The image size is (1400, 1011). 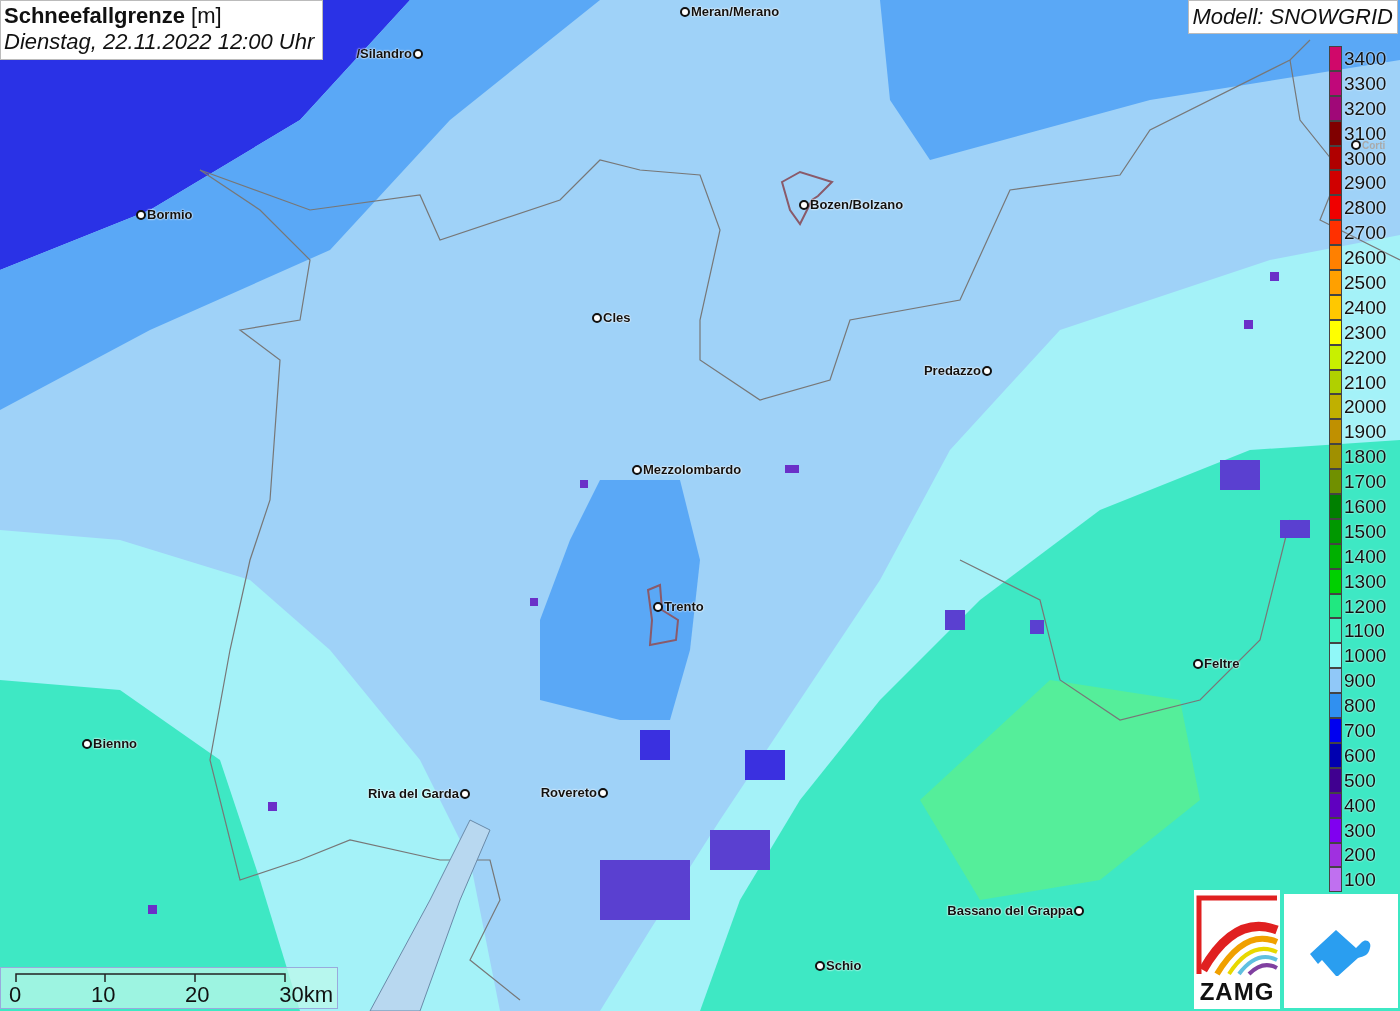 What do you see at coordinates (1365, 382) in the screenshot?
I see `legend-label: 2100` at bounding box center [1365, 382].